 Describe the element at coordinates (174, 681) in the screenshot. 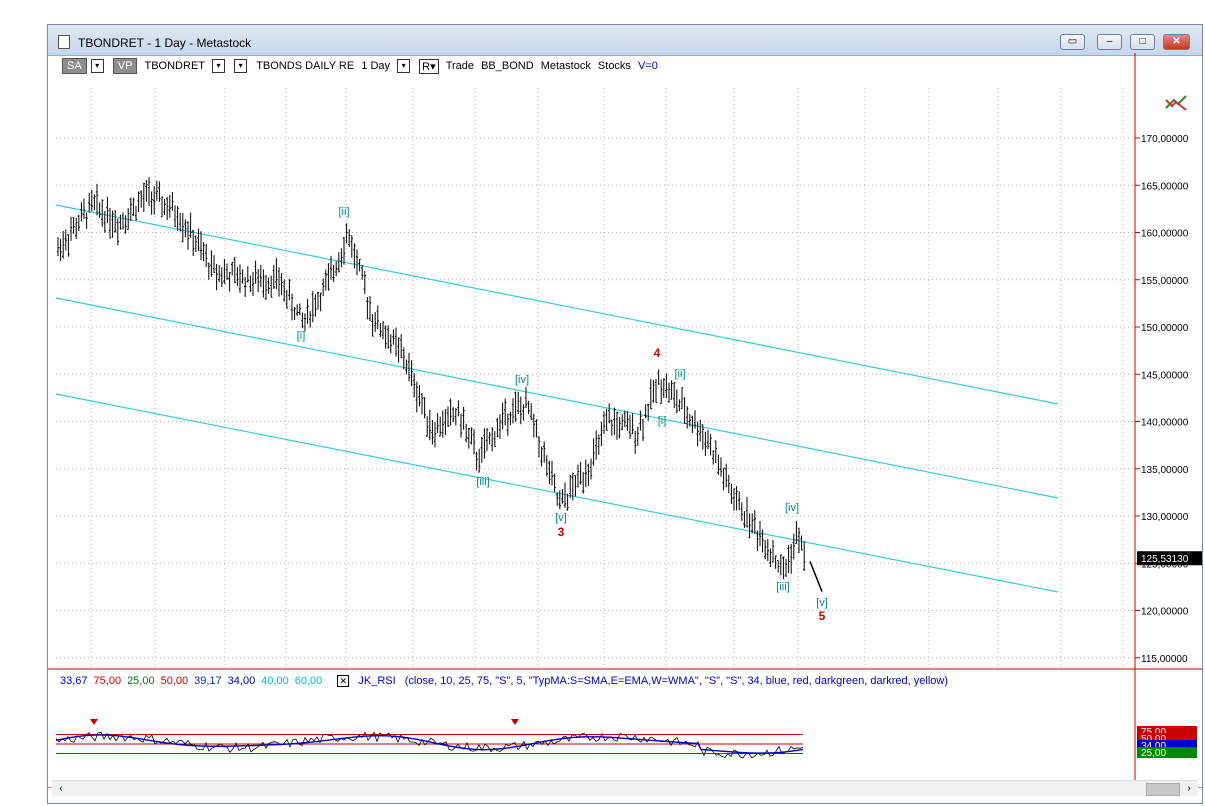

I see `indicator-value: 50,00` at that location.